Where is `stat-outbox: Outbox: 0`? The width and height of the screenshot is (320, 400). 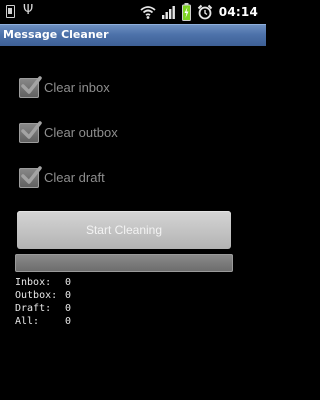 stat-outbox: Outbox: 0 is located at coordinates (43, 295).